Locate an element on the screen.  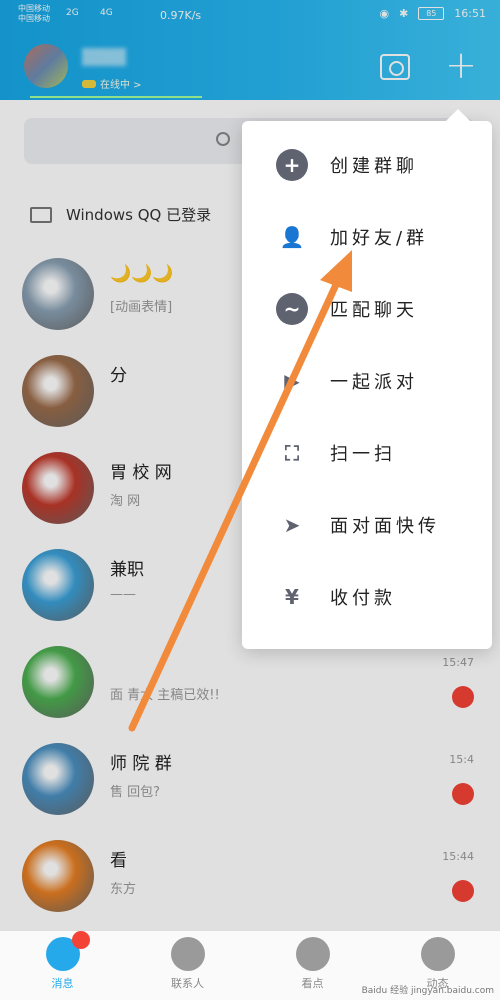
chat-title: 胃 校 网 is located at coordinates (141, 473).